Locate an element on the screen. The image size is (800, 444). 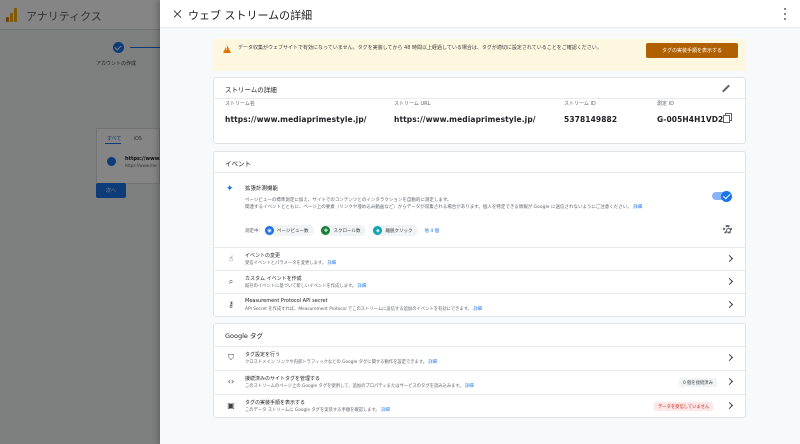
row-desc-text: 既存のイベントに基づいて新しいイベントを作成します。 is located at coordinates (301, 286).